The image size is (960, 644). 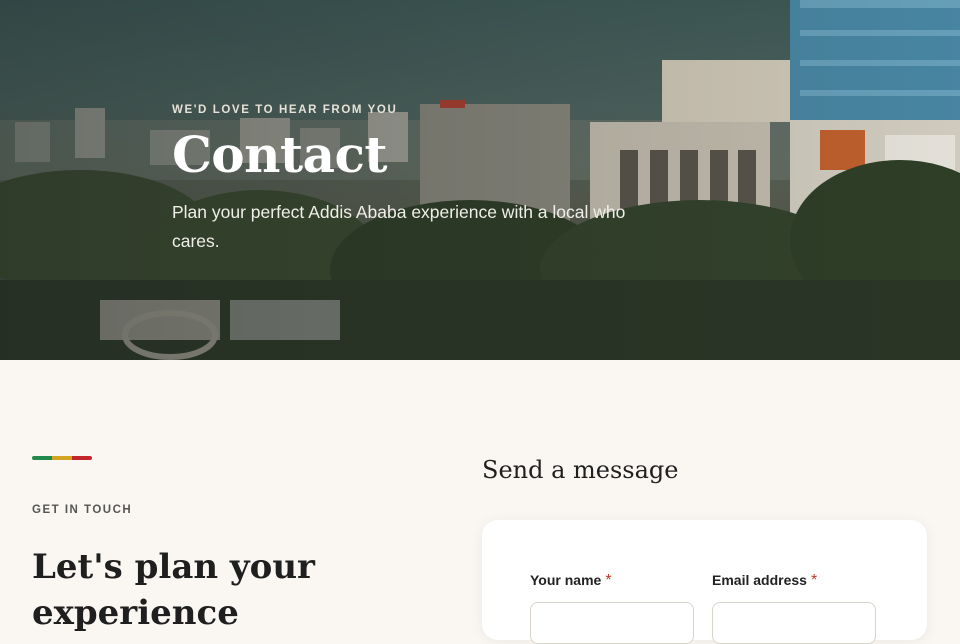 I want to click on ethiopian-flag-accent-bar, so click(x=62, y=458).